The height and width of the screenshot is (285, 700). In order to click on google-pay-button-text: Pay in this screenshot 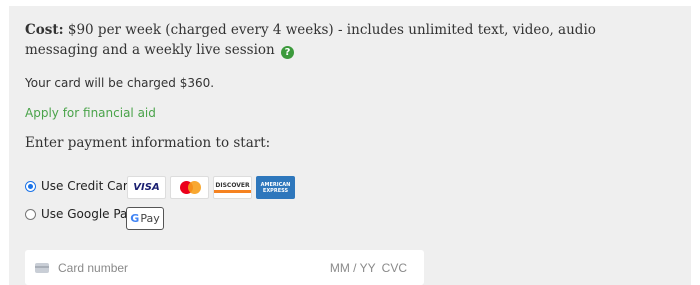, I will do `click(150, 218)`.